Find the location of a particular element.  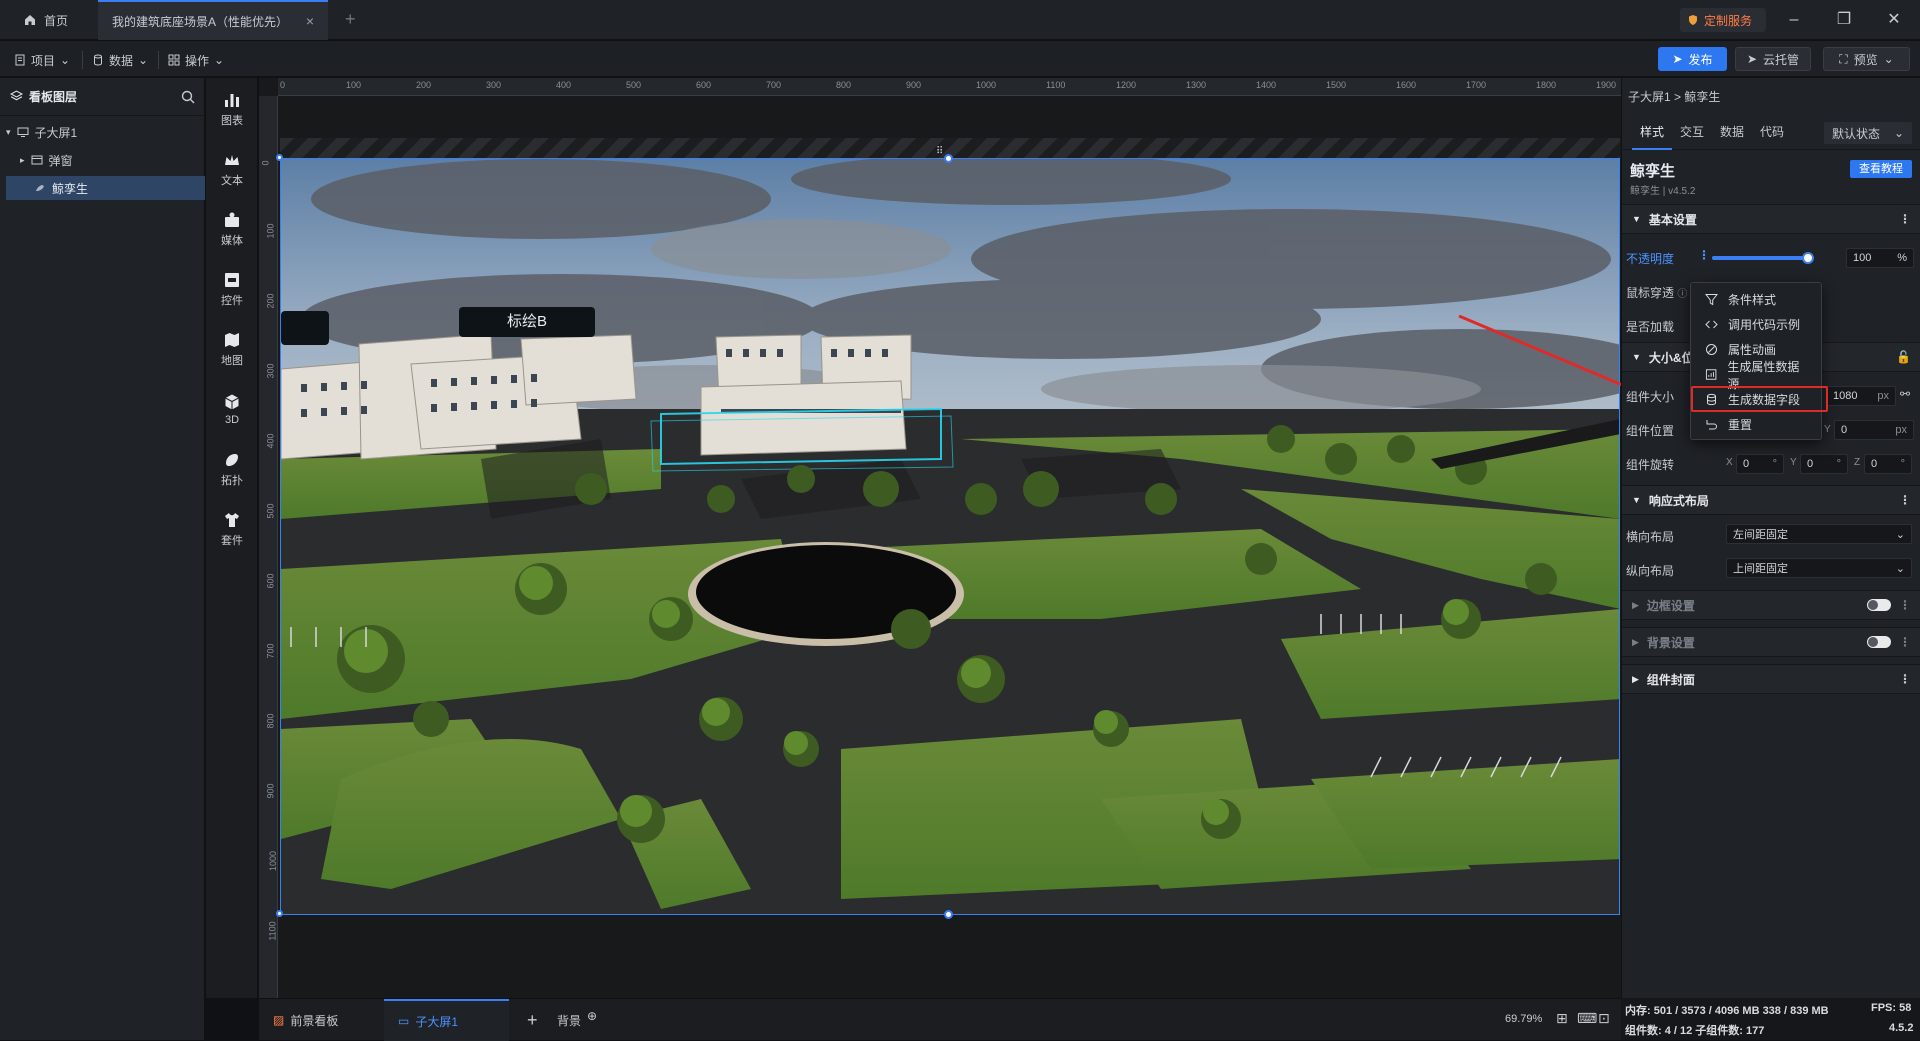

vertical-layout-label: 纵向布局 is located at coordinates (1650, 571).